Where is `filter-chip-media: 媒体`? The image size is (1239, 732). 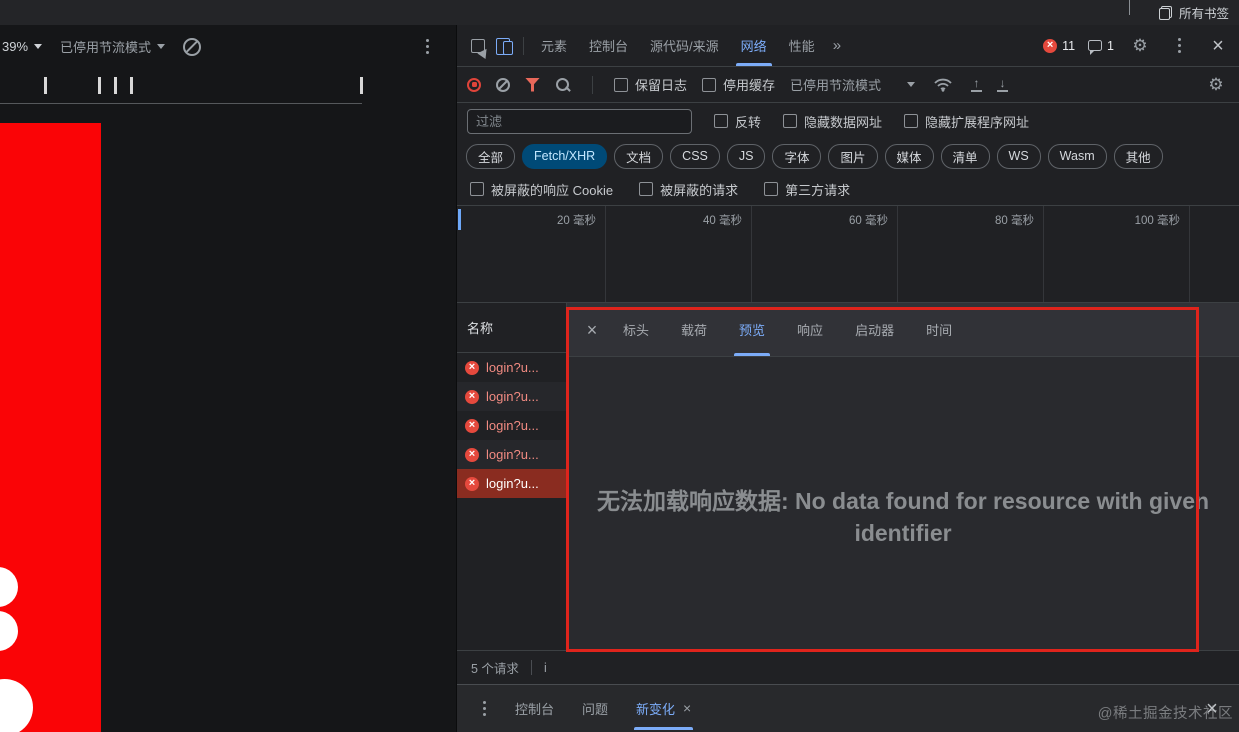
filter-chip-media: 媒体 is located at coordinates (909, 156).